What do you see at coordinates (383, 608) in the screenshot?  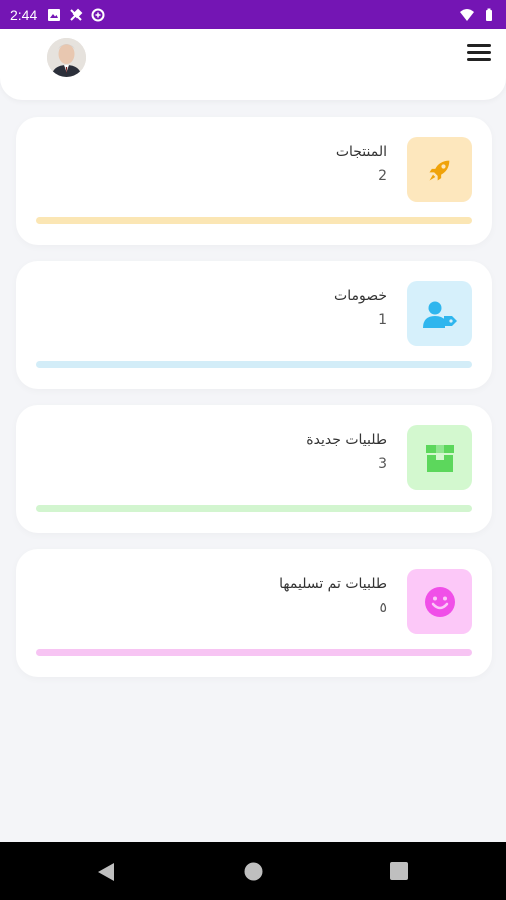 I see `delivered-orders-count: ٥` at bounding box center [383, 608].